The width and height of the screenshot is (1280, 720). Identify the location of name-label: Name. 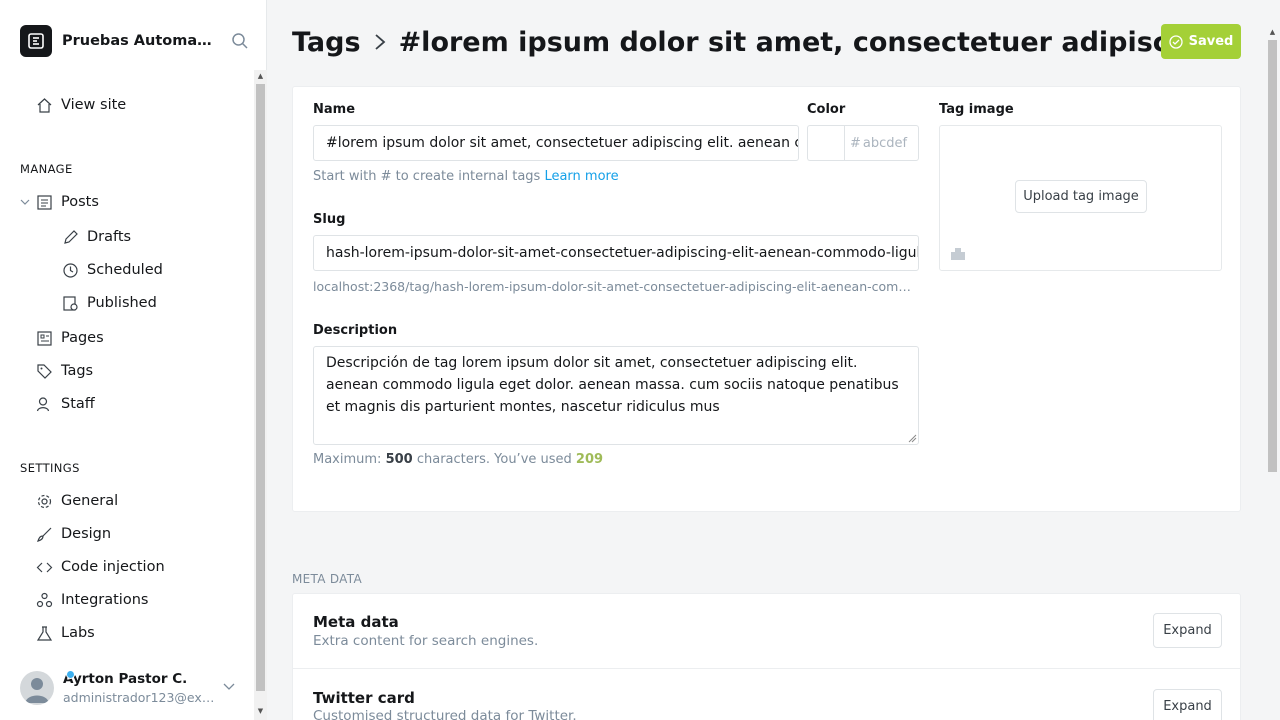
(334, 109).